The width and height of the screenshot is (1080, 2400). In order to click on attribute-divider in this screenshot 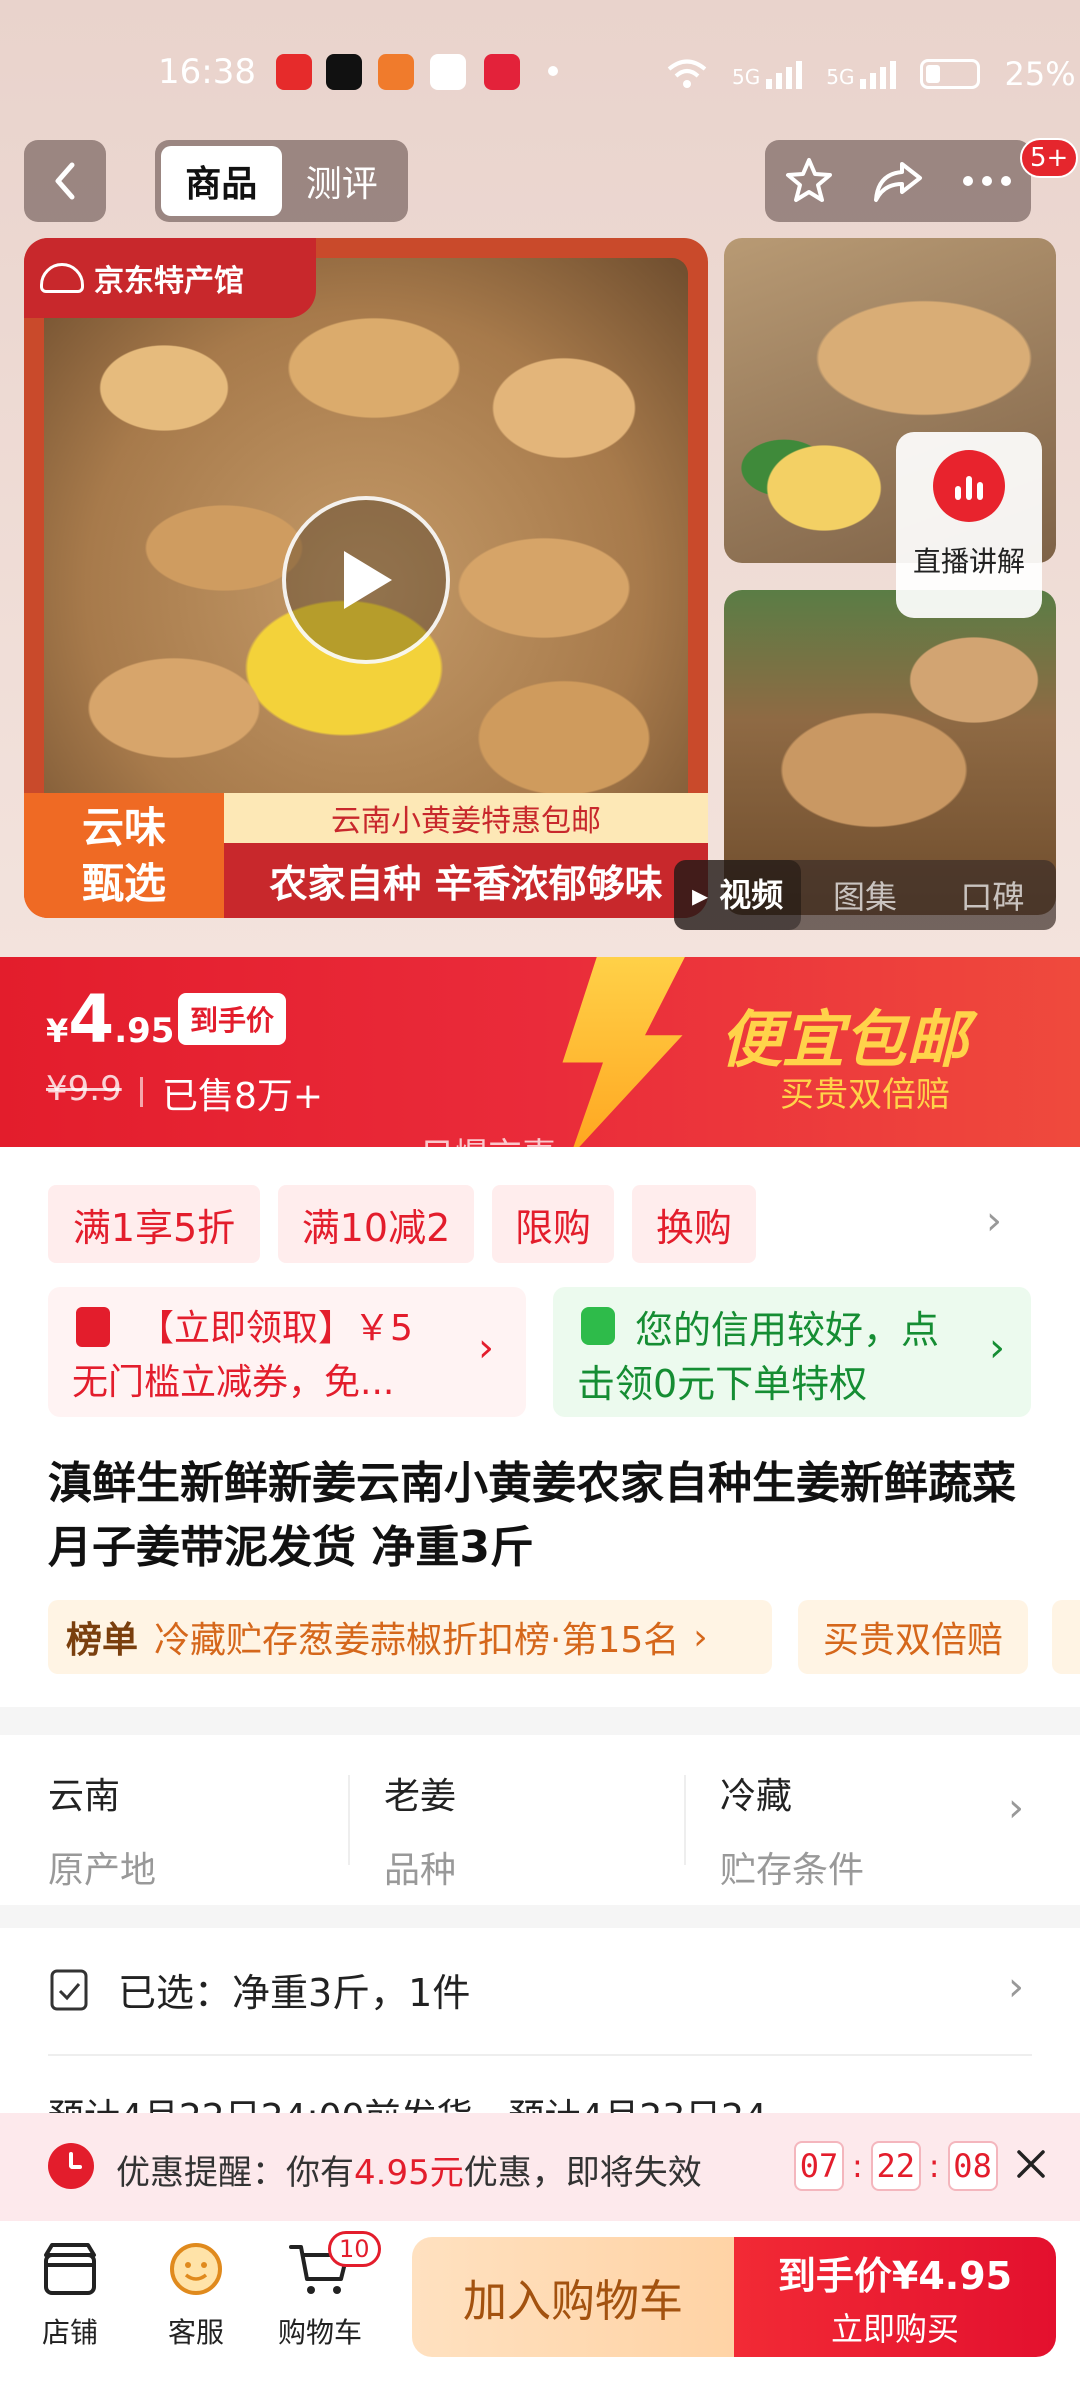, I will do `click(685, 1820)`.